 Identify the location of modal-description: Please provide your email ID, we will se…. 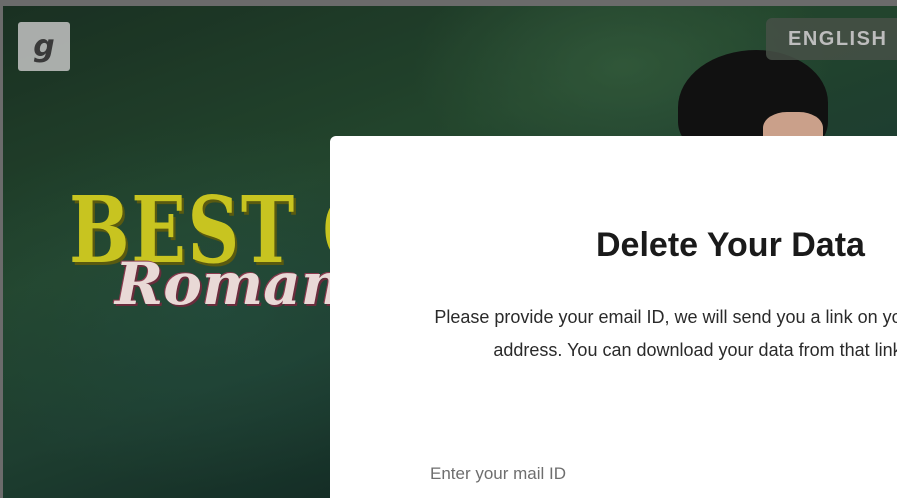
(665, 333).